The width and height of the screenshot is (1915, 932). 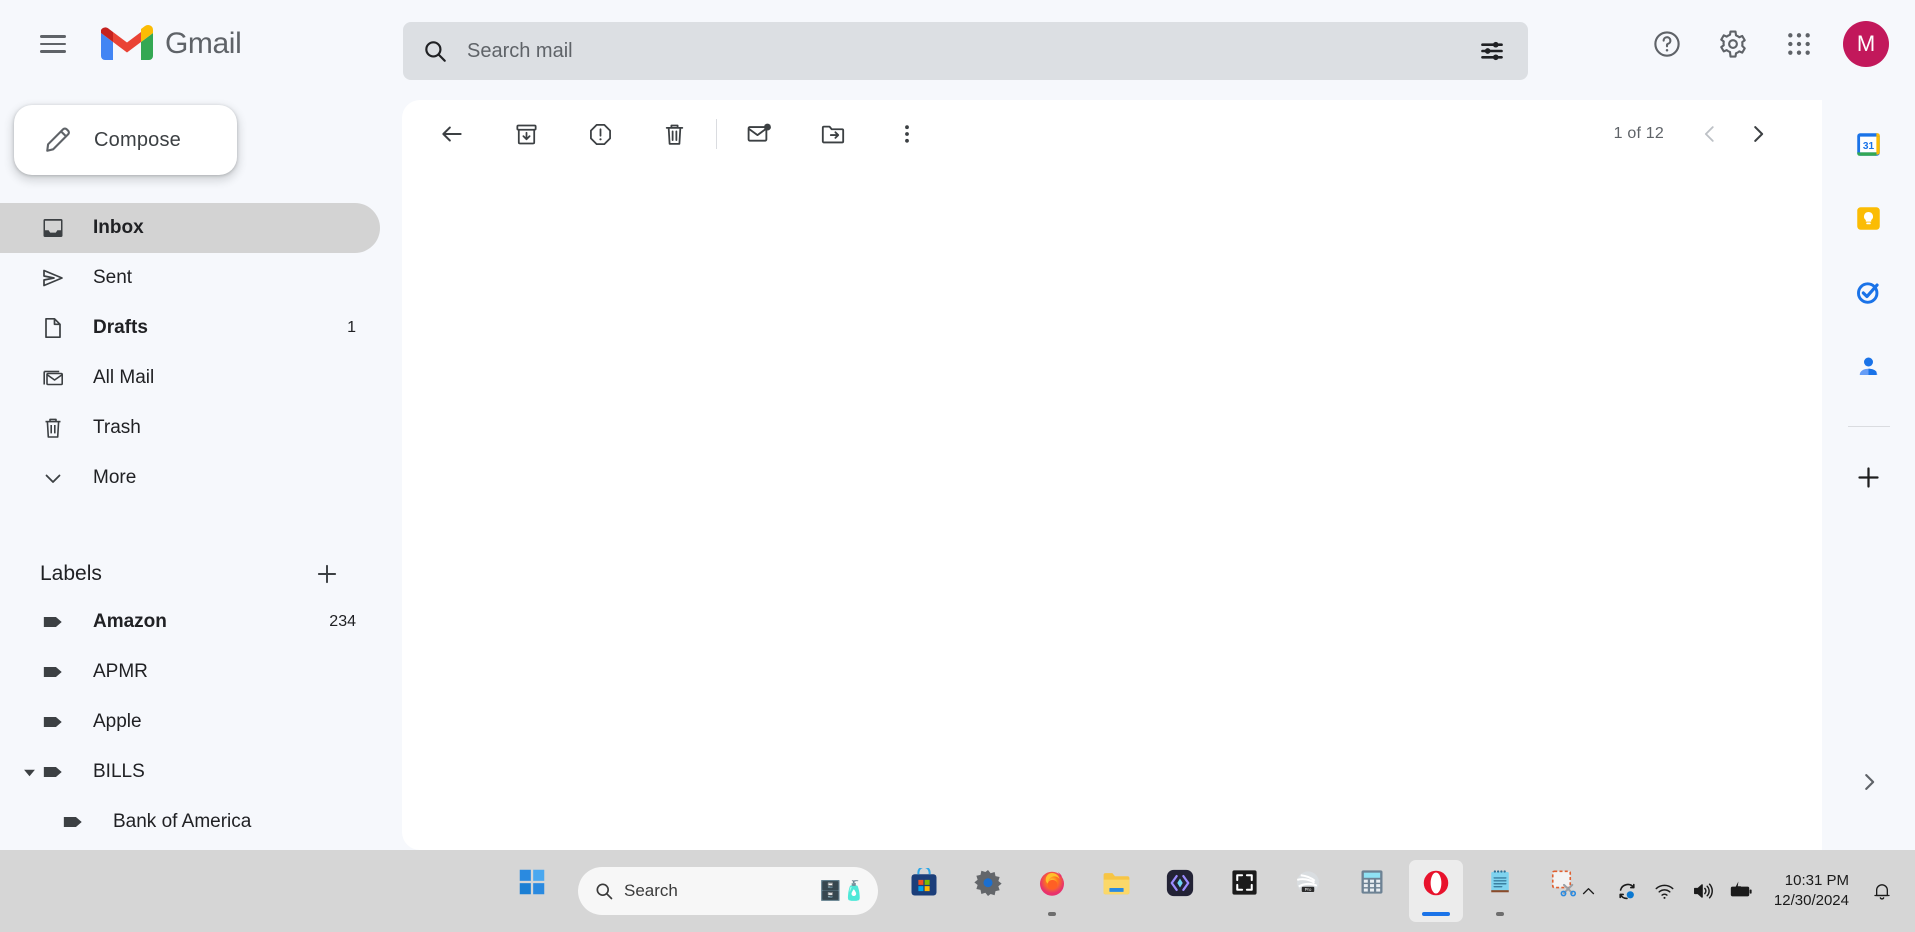 I want to click on gmail-top-bar: Gmail Search mail M, so click(x=957, y=44).